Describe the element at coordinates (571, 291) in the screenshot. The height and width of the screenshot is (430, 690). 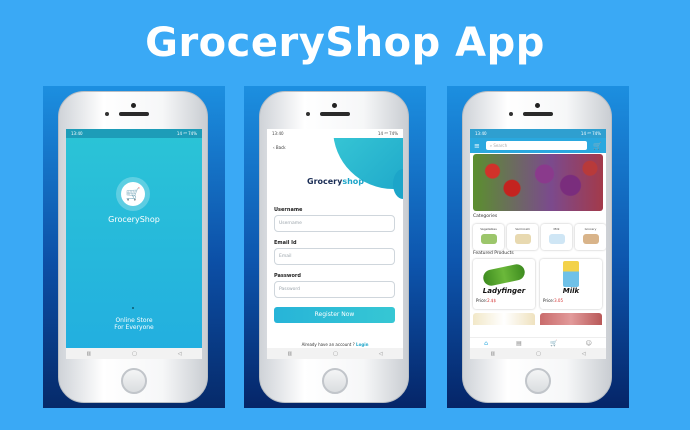
I see `product-name: Milk` at that location.